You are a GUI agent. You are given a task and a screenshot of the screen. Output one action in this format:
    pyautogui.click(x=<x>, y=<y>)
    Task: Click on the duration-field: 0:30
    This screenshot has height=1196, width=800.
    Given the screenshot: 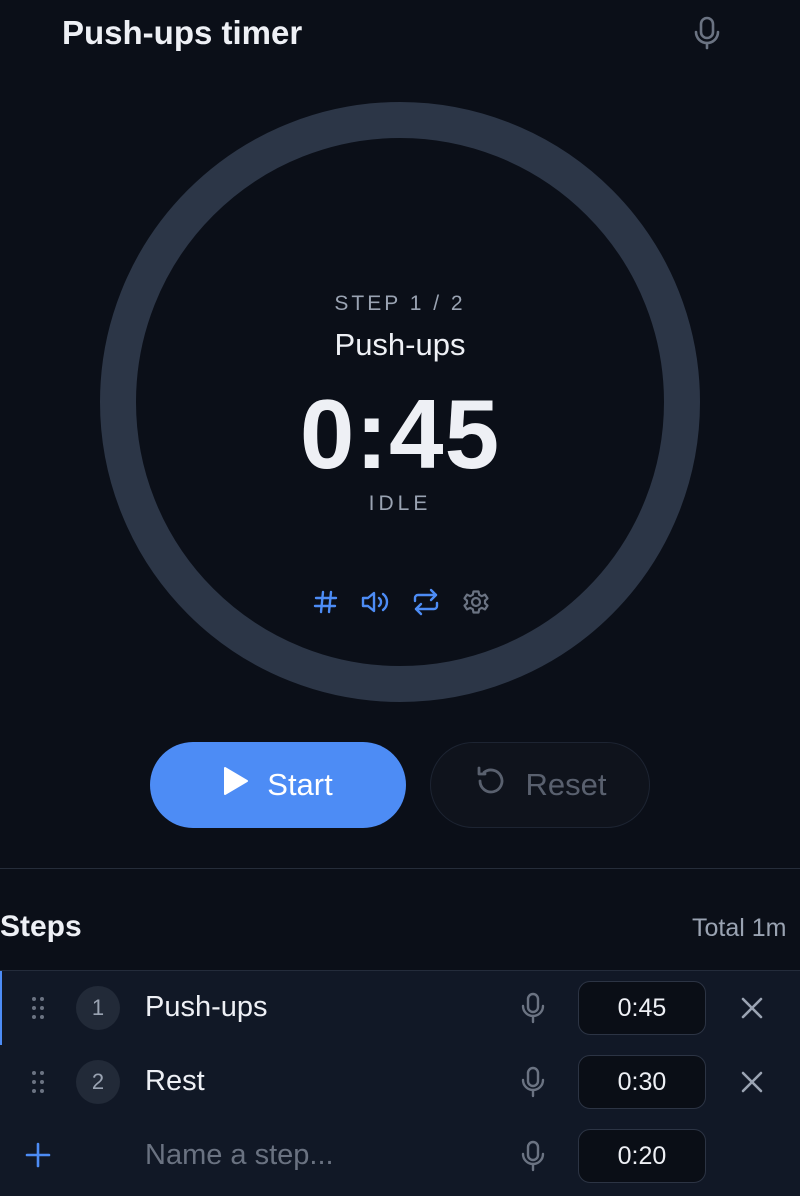 What is the action you would take?
    pyautogui.click(x=642, y=1082)
    